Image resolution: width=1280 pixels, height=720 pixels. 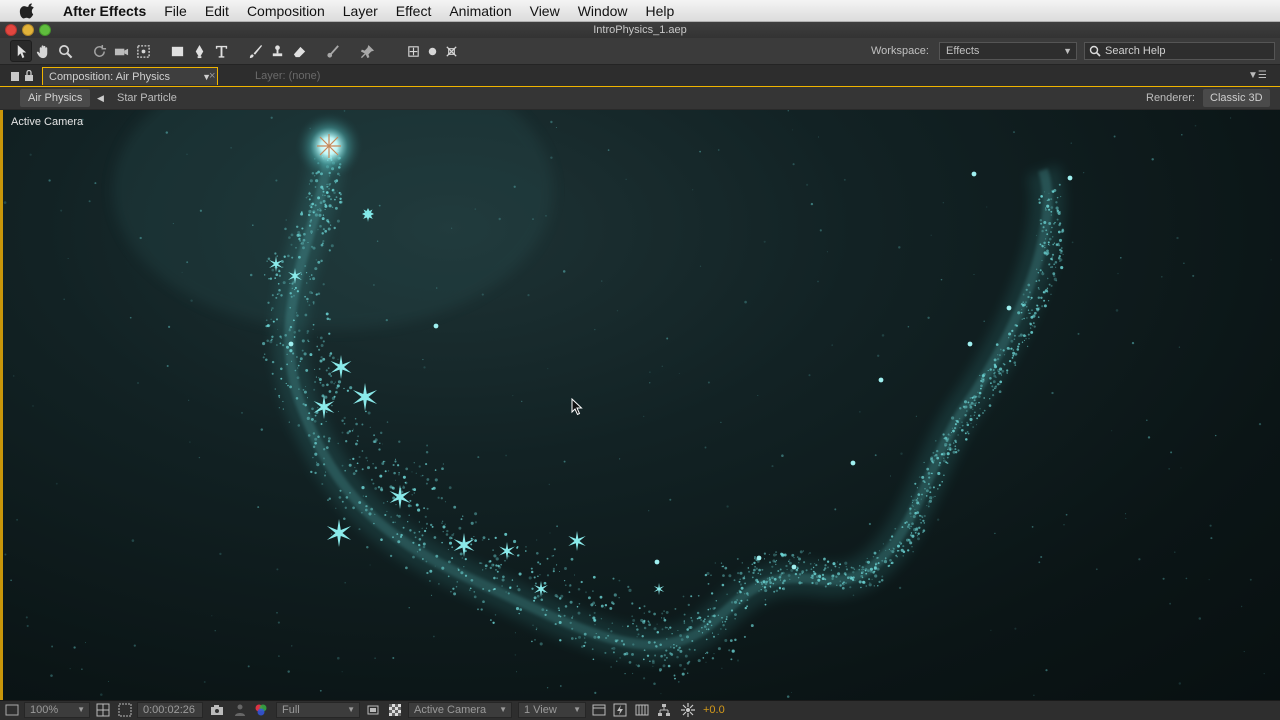 I want to click on transparency-grid-icon, so click(x=395, y=710).